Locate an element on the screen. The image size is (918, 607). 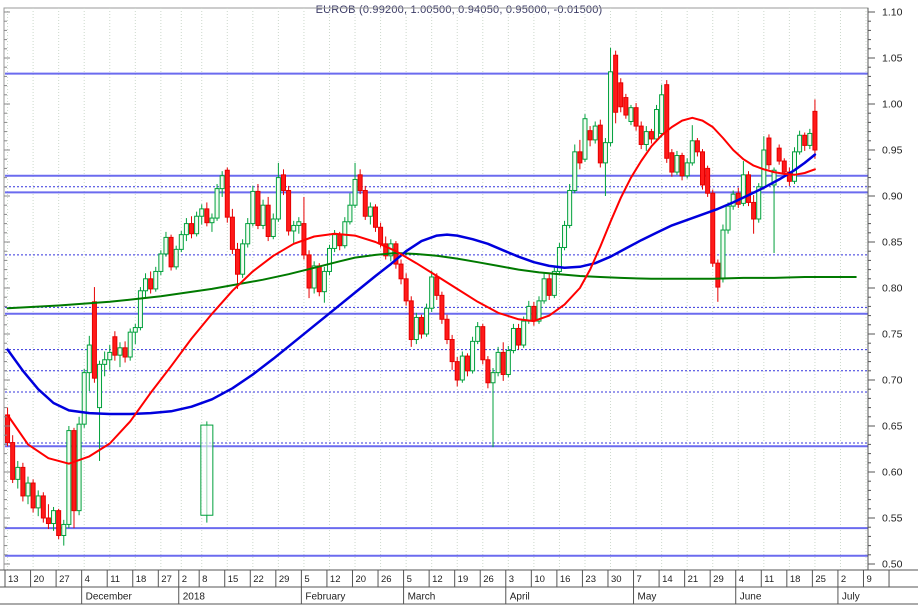
x-tick-label: 9 is located at coordinates (868, 579).